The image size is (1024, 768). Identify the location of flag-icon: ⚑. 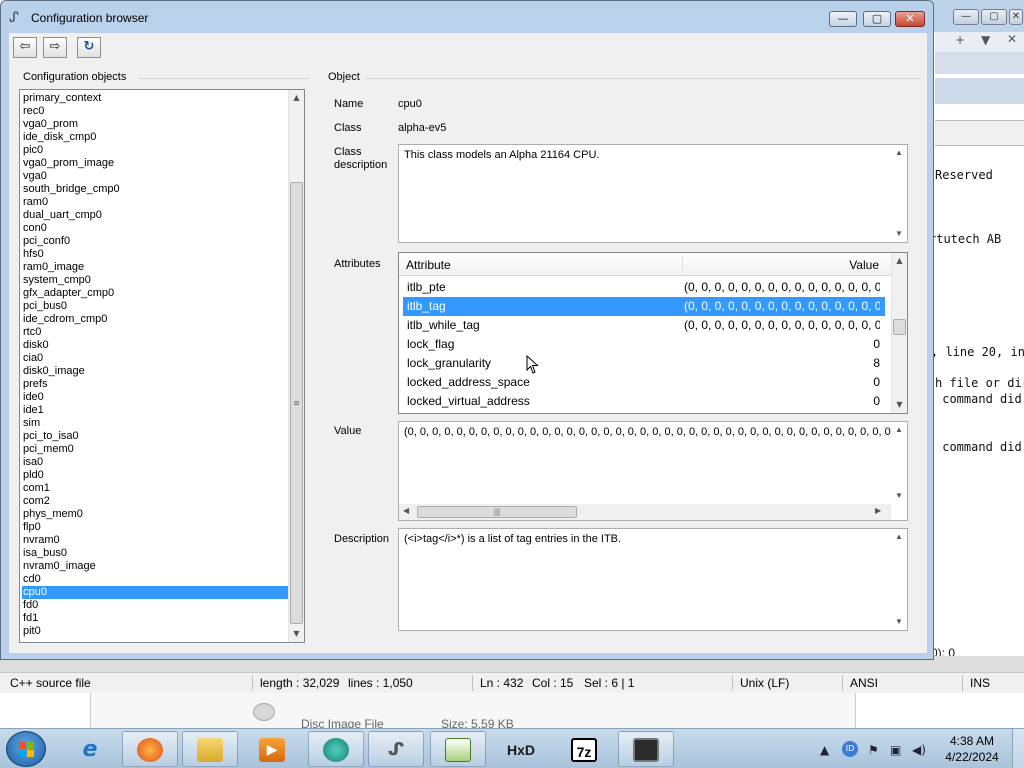
(873, 750).